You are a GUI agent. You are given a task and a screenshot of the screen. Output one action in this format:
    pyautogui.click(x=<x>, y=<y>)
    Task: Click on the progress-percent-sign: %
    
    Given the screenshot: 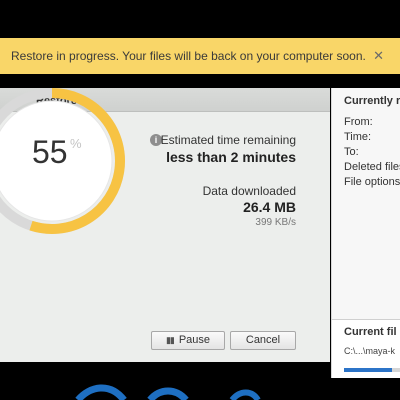 What is the action you would take?
    pyautogui.click(x=76, y=143)
    